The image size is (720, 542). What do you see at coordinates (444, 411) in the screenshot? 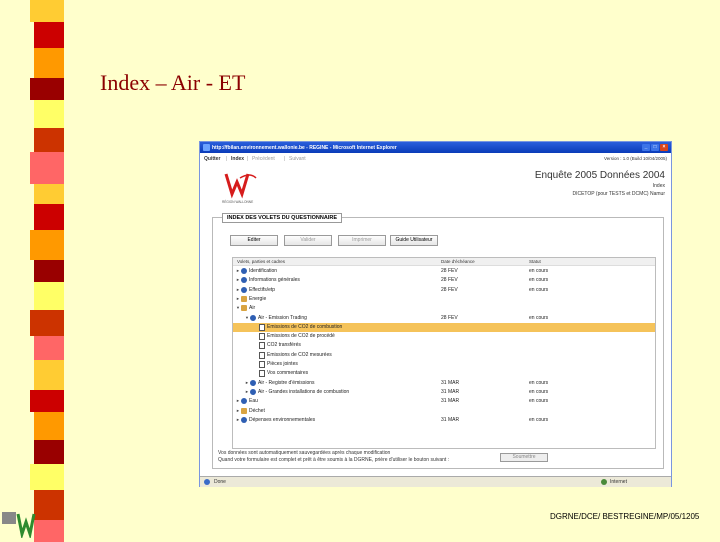
I see `tree-row: ► Déchet` at bounding box center [444, 411].